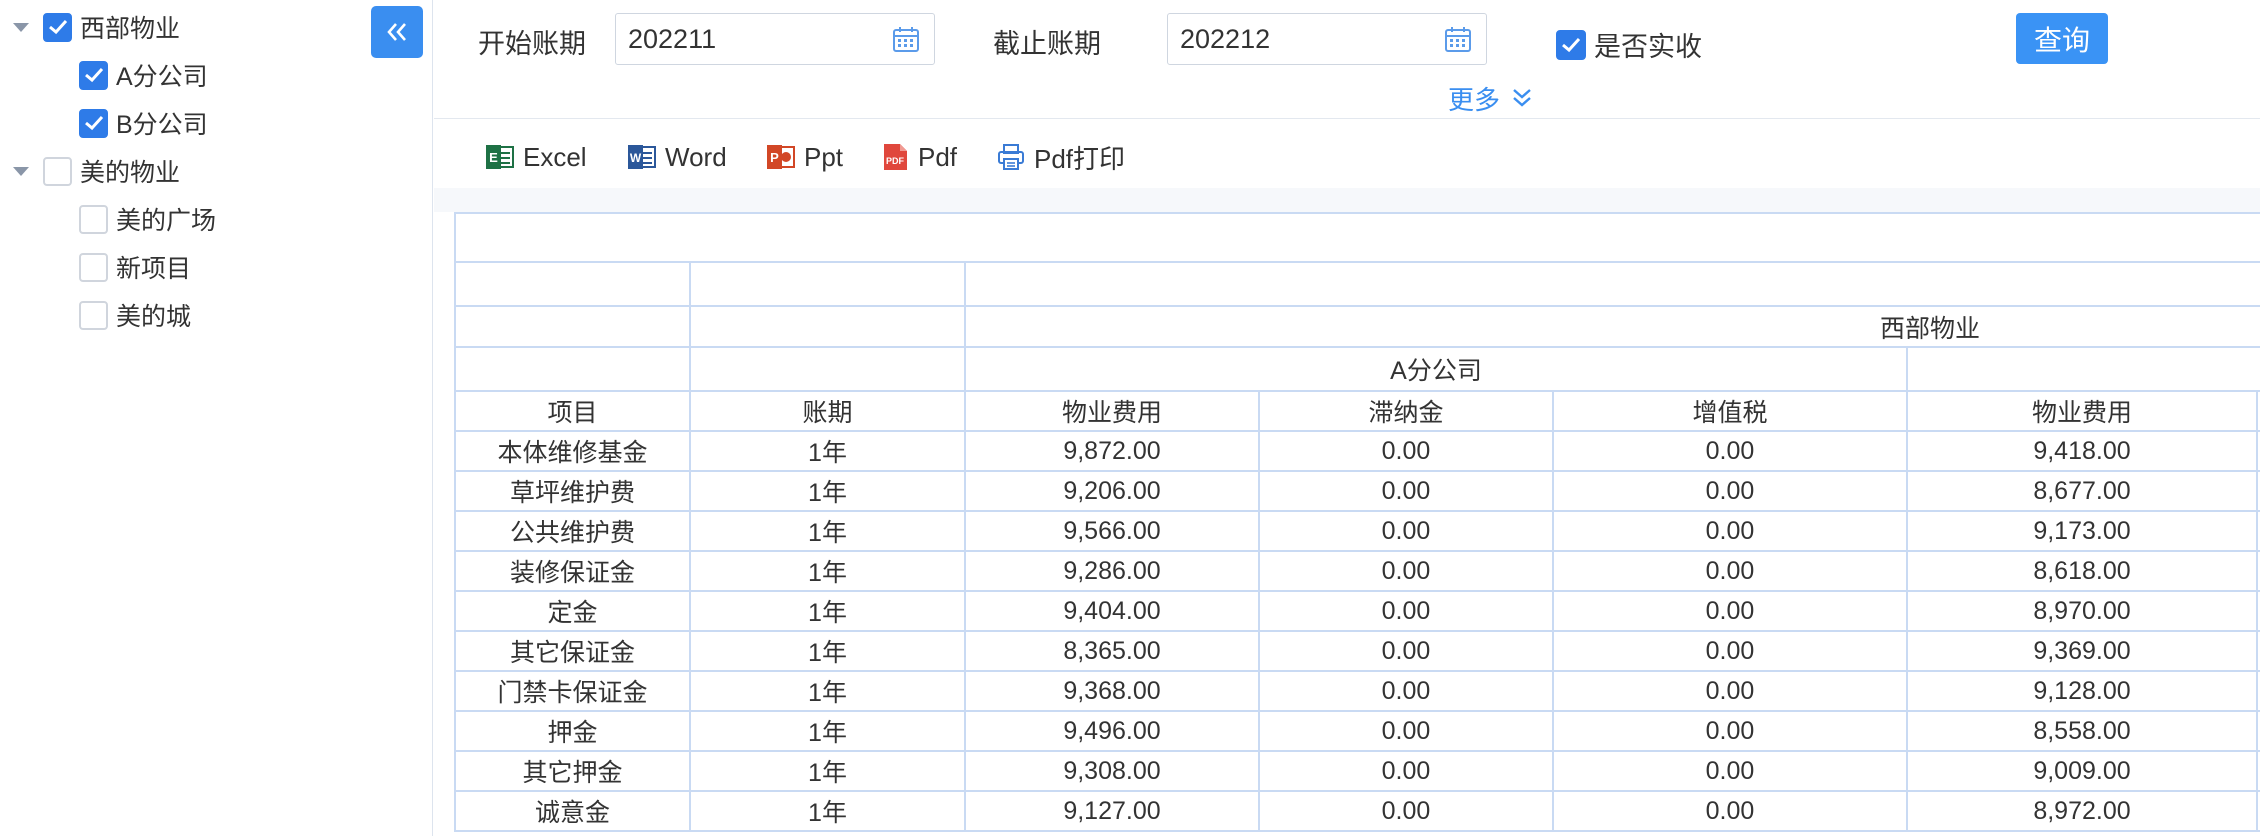 This screenshot has width=2260, height=836. Describe the element at coordinates (130, 29) in the screenshot. I see `tree-node-label: 西部物业` at that location.